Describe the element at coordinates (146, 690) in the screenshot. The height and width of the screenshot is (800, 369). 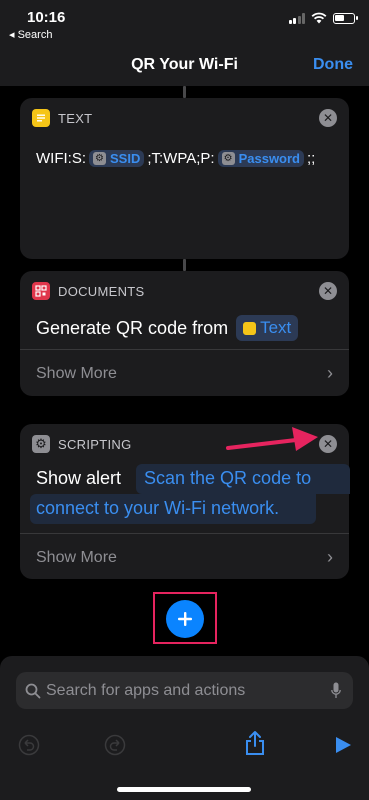
I see `search-placeholder: Search for apps and actions` at that location.